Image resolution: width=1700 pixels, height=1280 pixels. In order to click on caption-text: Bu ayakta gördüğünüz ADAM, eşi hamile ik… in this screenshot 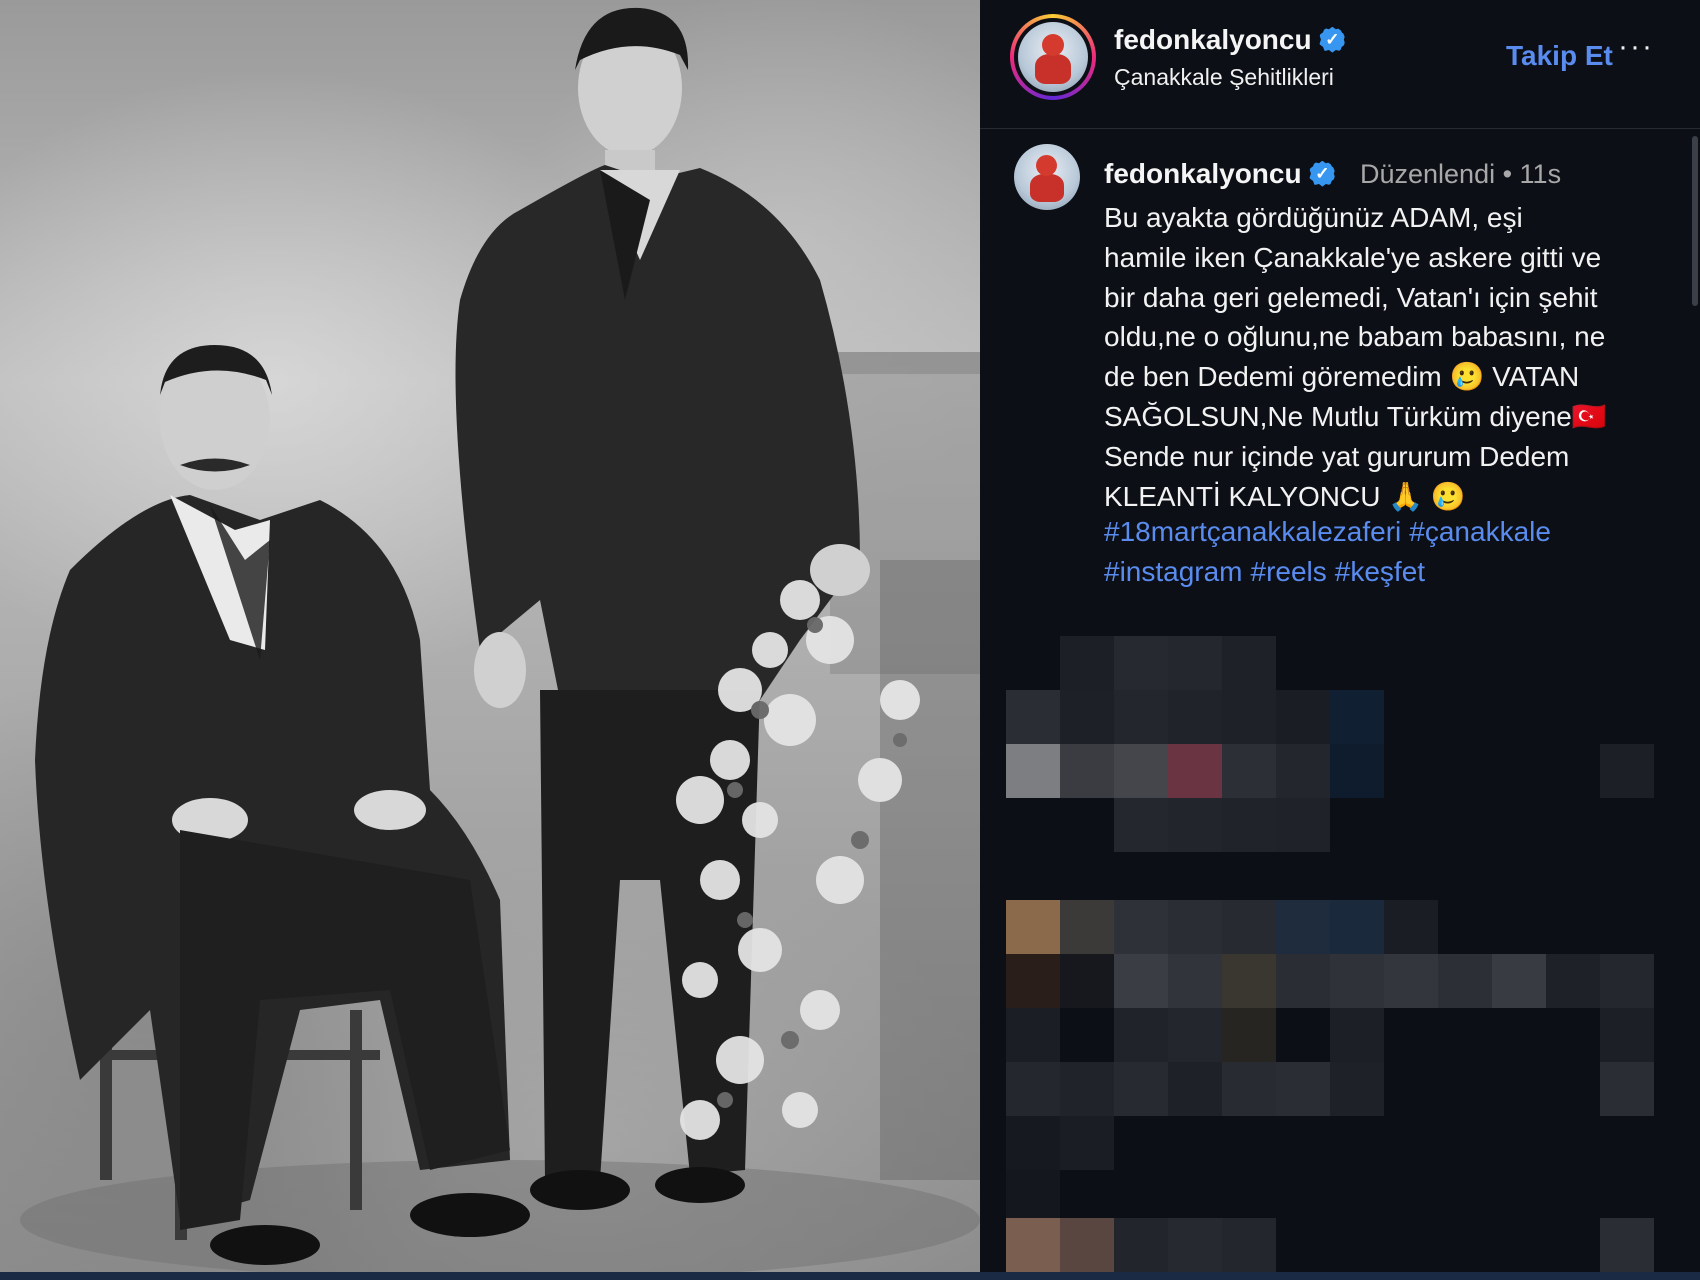, I will do `click(1355, 357)`.